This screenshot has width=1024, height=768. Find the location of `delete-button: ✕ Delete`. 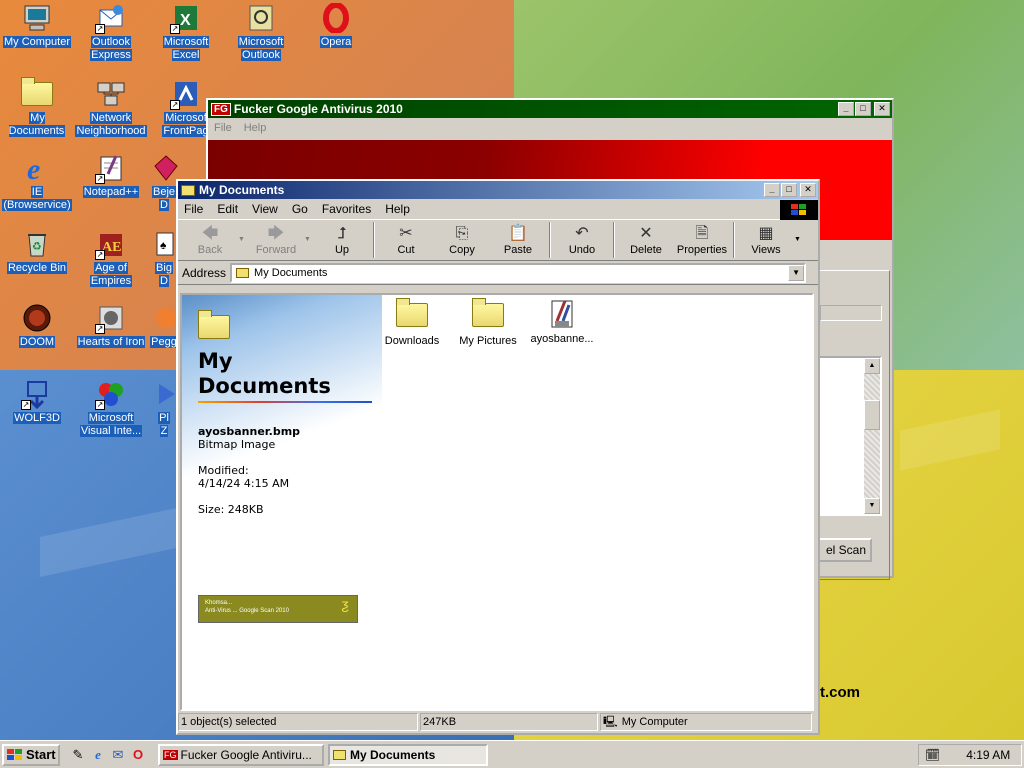

delete-button: ✕ Delete is located at coordinates (646, 239).